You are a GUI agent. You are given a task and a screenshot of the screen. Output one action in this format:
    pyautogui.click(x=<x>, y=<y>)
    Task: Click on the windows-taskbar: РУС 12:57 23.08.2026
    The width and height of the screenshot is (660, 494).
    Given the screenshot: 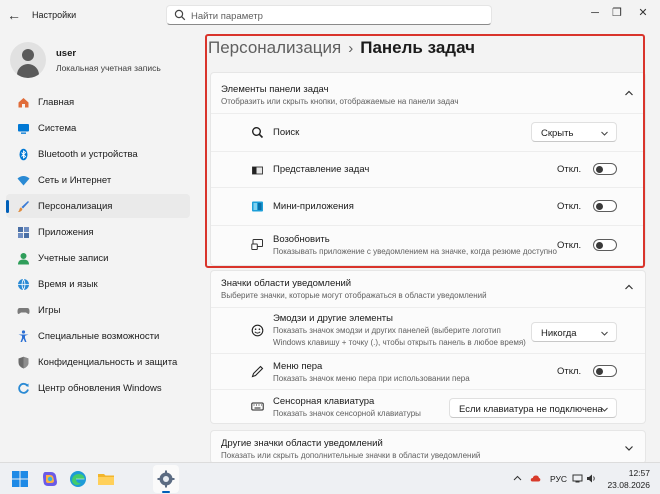 What is the action you would take?
    pyautogui.click(x=330, y=478)
    